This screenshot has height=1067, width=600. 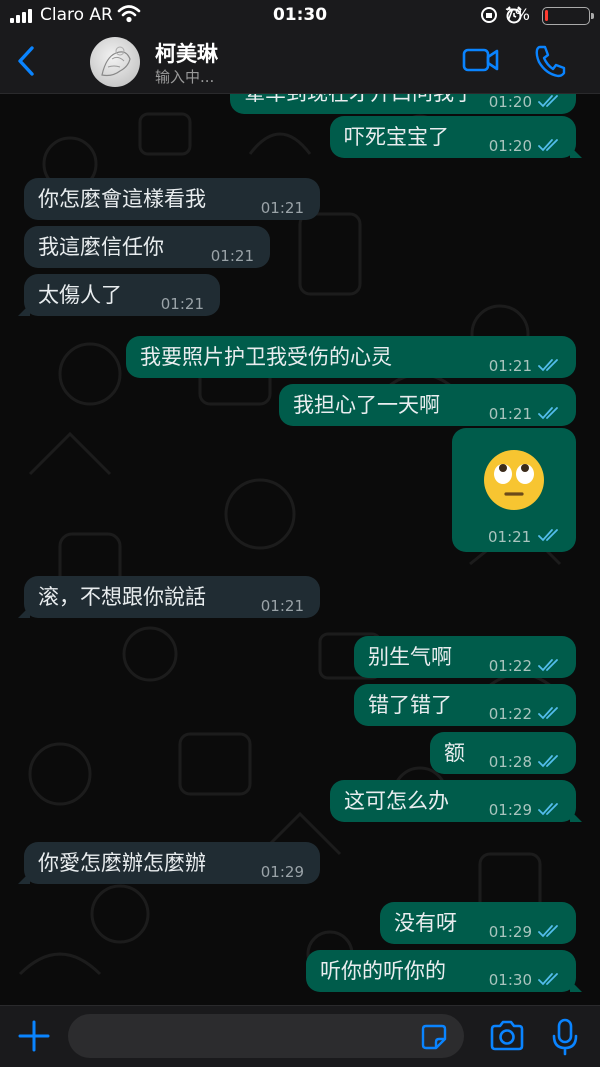 What do you see at coordinates (27, 61) in the screenshot?
I see `back-chevron-icon` at bounding box center [27, 61].